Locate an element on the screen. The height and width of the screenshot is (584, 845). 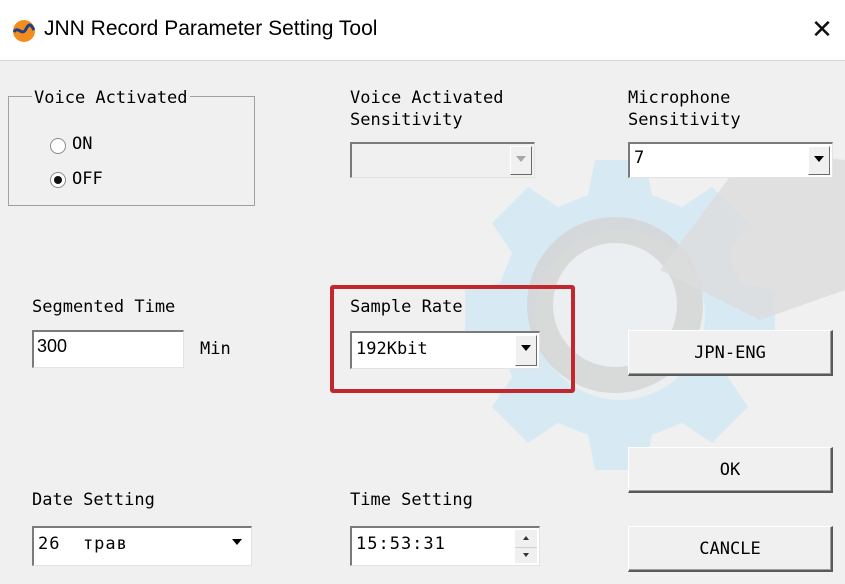
spin-up-icon is located at coordinates (526, 539).